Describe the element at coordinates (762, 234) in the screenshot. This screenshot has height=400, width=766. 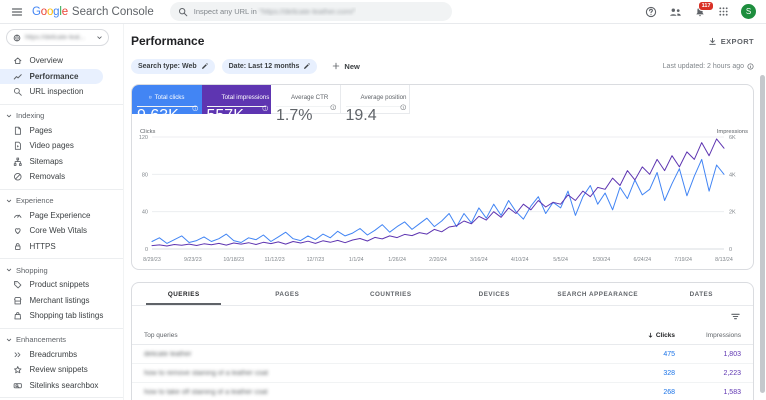
I see `vertical-scrollbar` at that location.